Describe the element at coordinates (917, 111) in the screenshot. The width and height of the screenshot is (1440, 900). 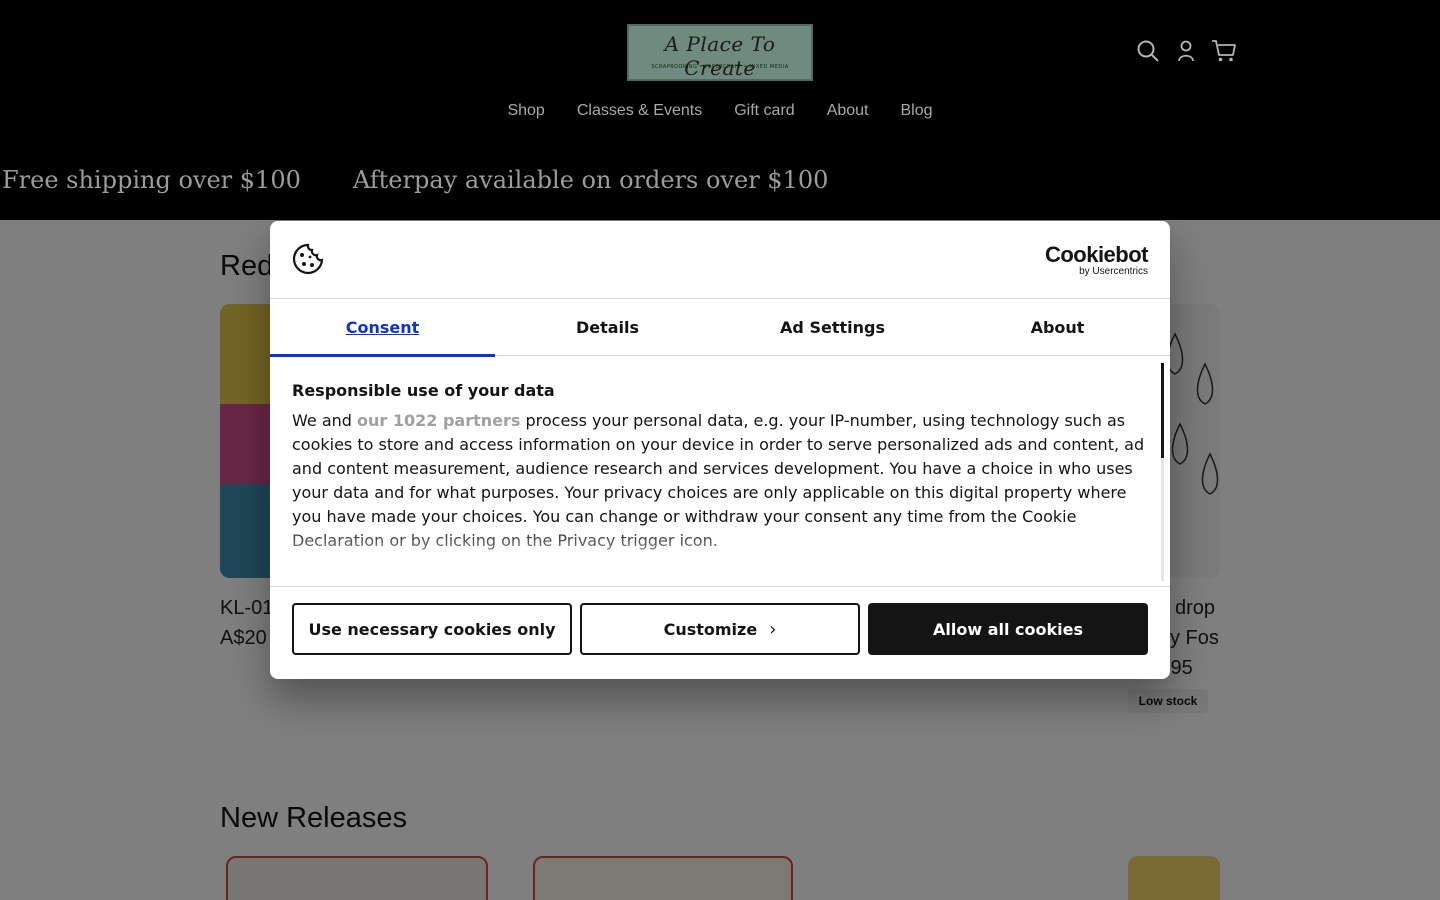
I see `nav-blog: Blog` at that location.